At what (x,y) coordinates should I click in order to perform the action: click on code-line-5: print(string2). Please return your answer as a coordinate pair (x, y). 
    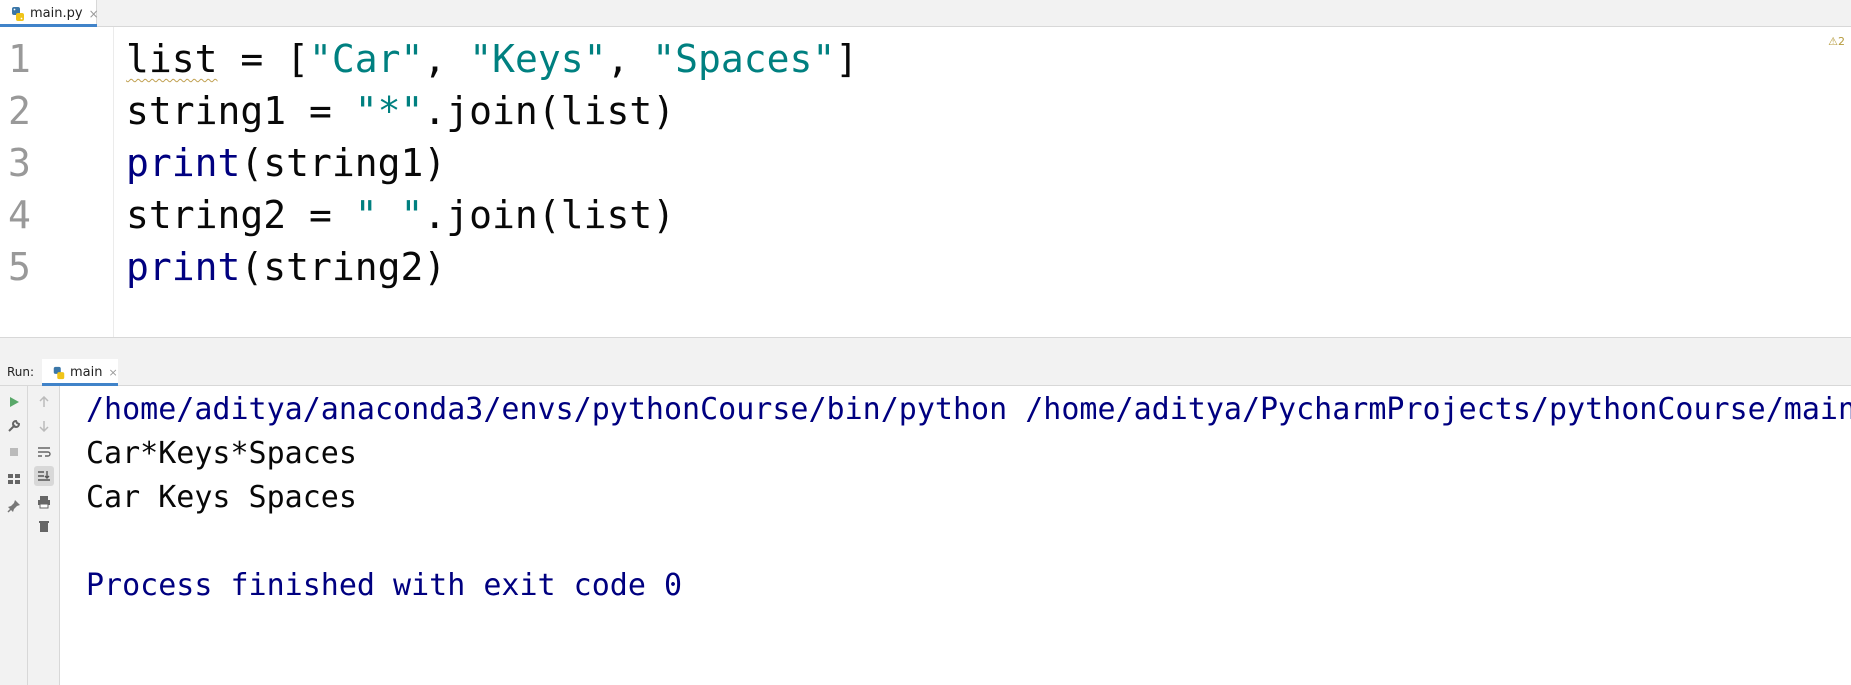
    Looking at the image, I should click on (286, 267).